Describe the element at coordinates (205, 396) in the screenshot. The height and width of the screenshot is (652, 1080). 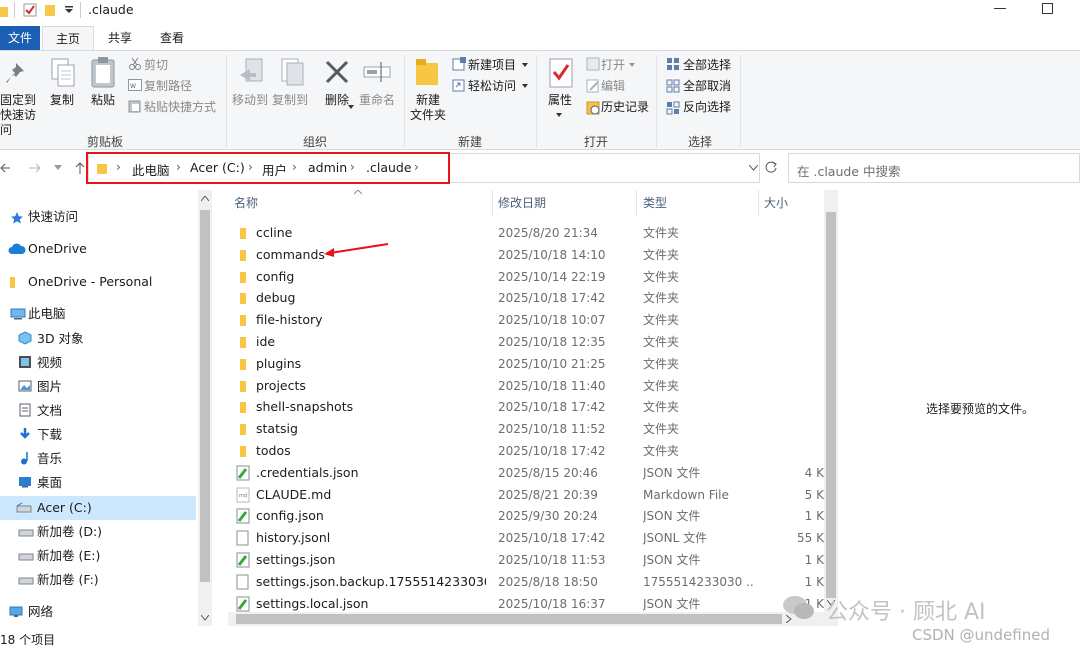
I see `nav-scrollbar-thumb` at that location.